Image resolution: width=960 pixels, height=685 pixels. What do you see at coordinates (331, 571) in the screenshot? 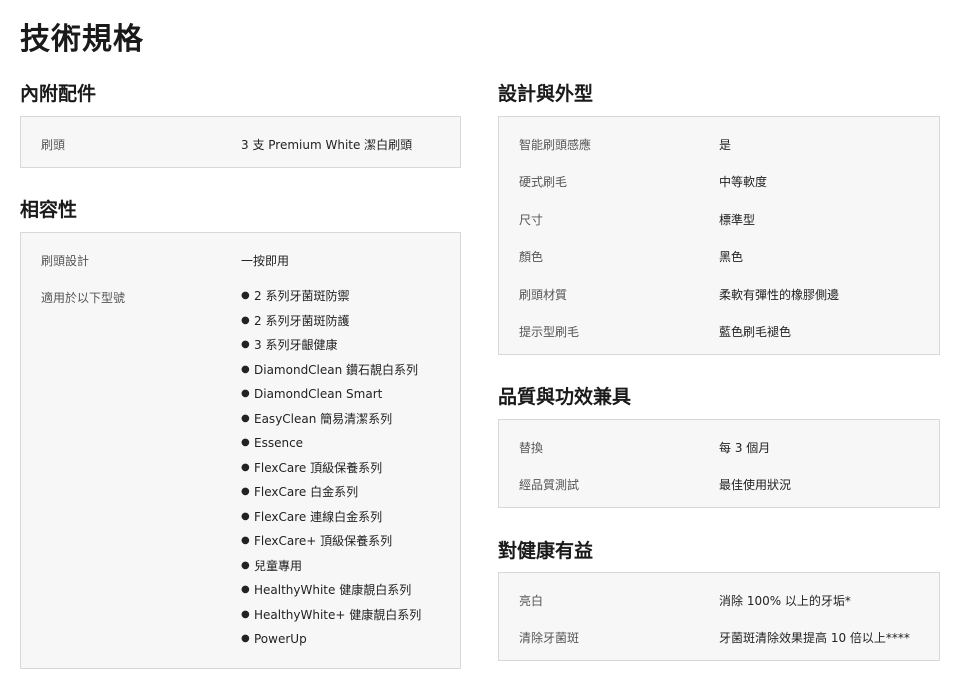
I see `list-item: ● 兒童專用` at bounding box center [331, 571].